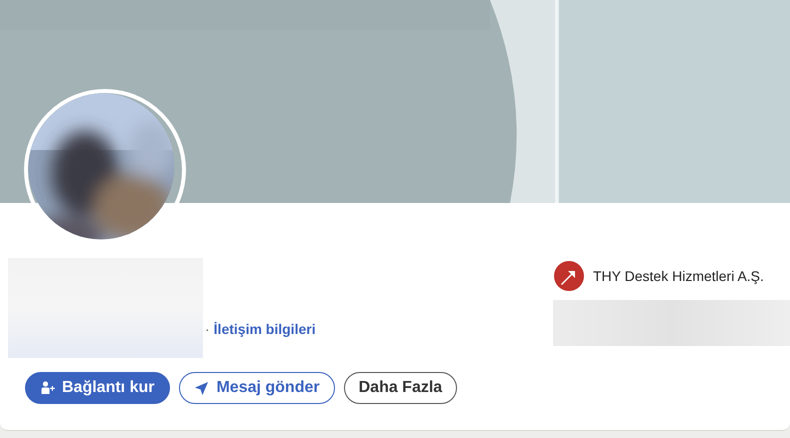 The image size is (790, 438). I want to click on company-name: THY Destek Hizmetleri A.Ş., so click(678, 276).